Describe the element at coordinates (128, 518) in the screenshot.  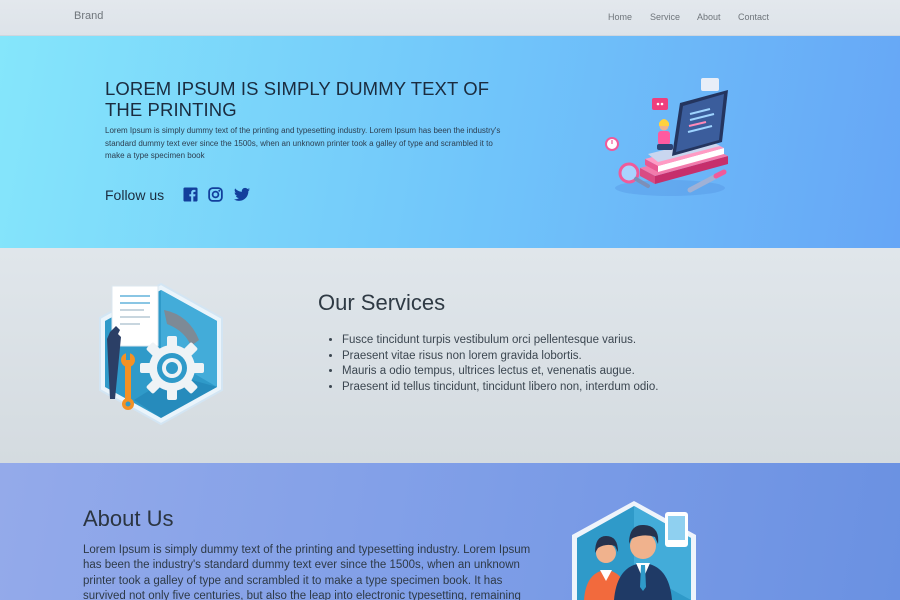
I see `about-title: About Us` at that location.